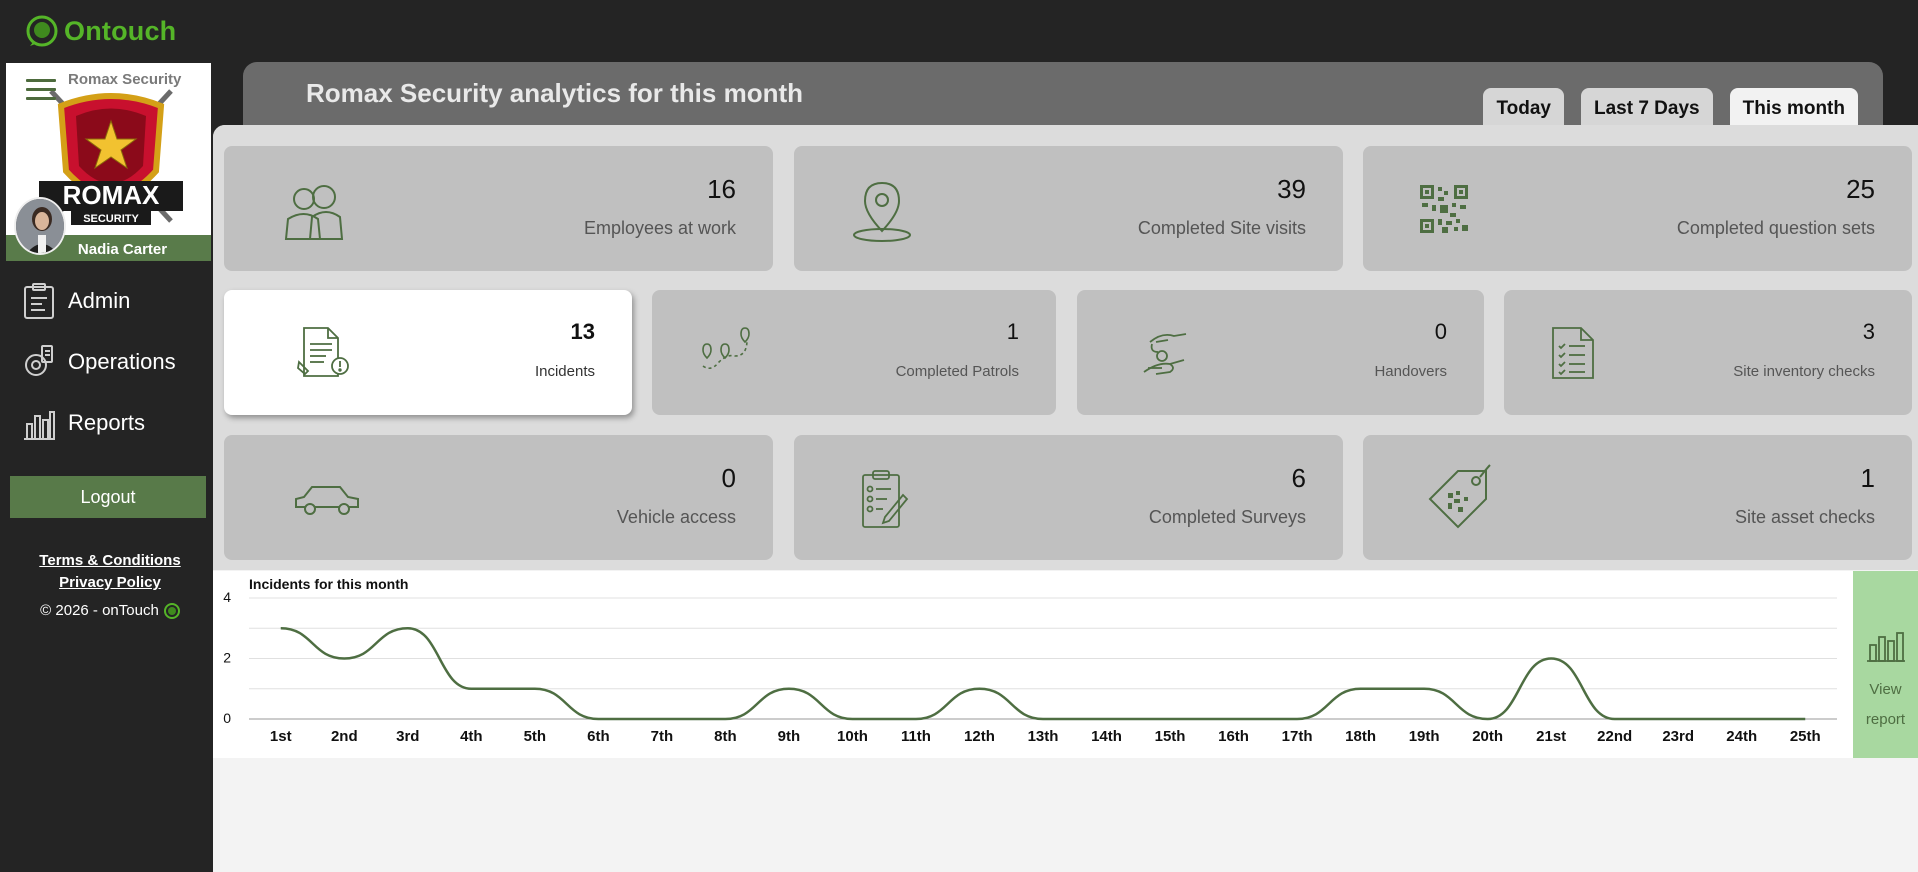 This screenshot has height=872, width=1918. I want to click on x-tick-label: 22nd, so click(1614, 736).